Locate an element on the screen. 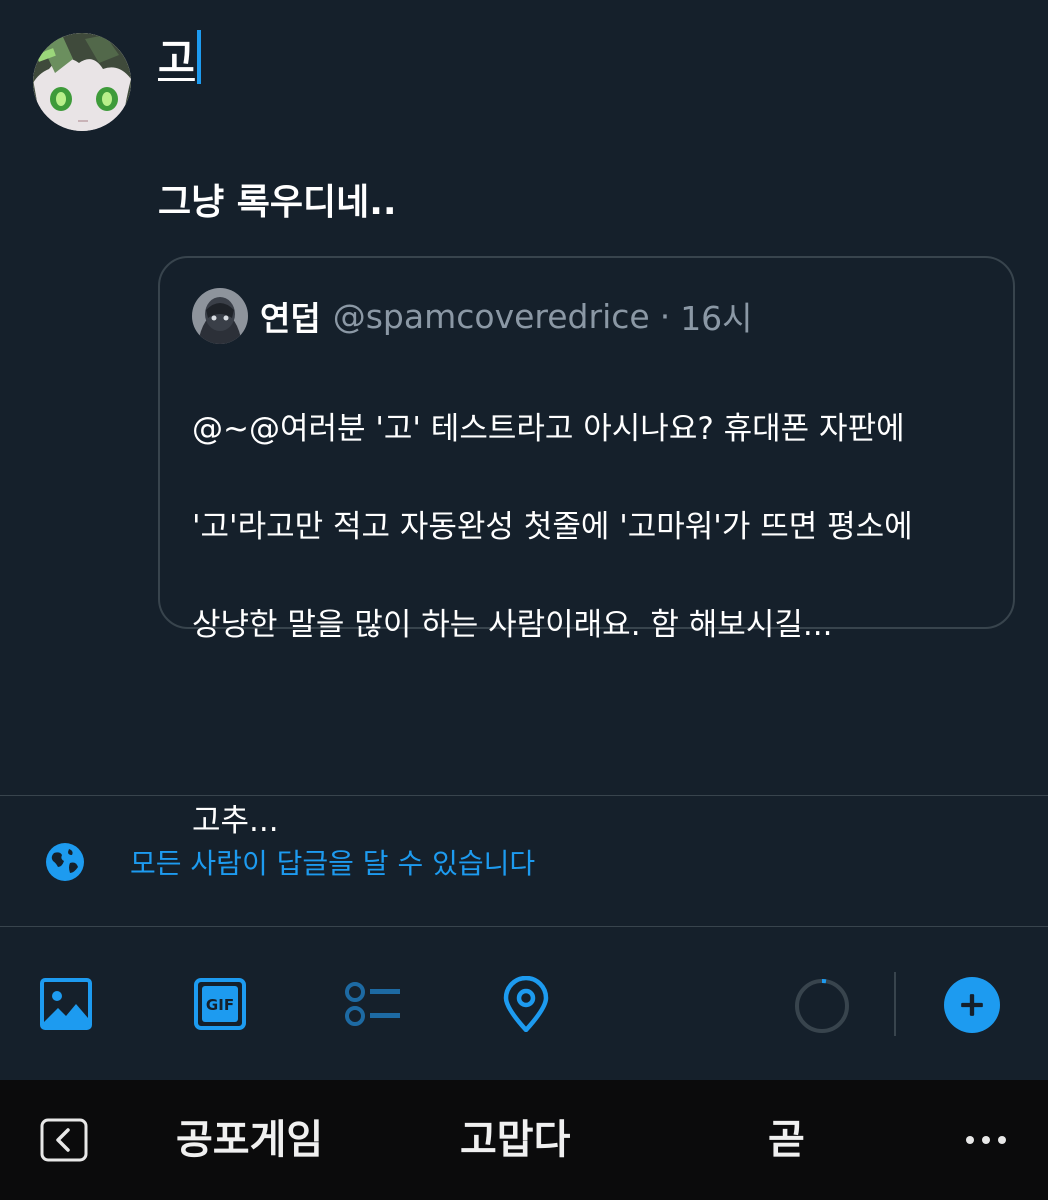 This screenshot has width=1048, height=1200. text-caret is located at coordinates (198, 57).